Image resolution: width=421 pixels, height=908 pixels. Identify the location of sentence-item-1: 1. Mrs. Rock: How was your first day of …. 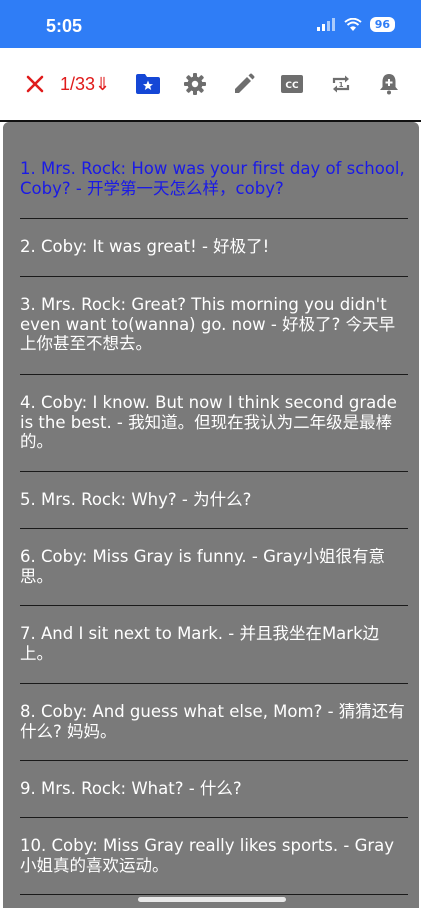
(214, 170).